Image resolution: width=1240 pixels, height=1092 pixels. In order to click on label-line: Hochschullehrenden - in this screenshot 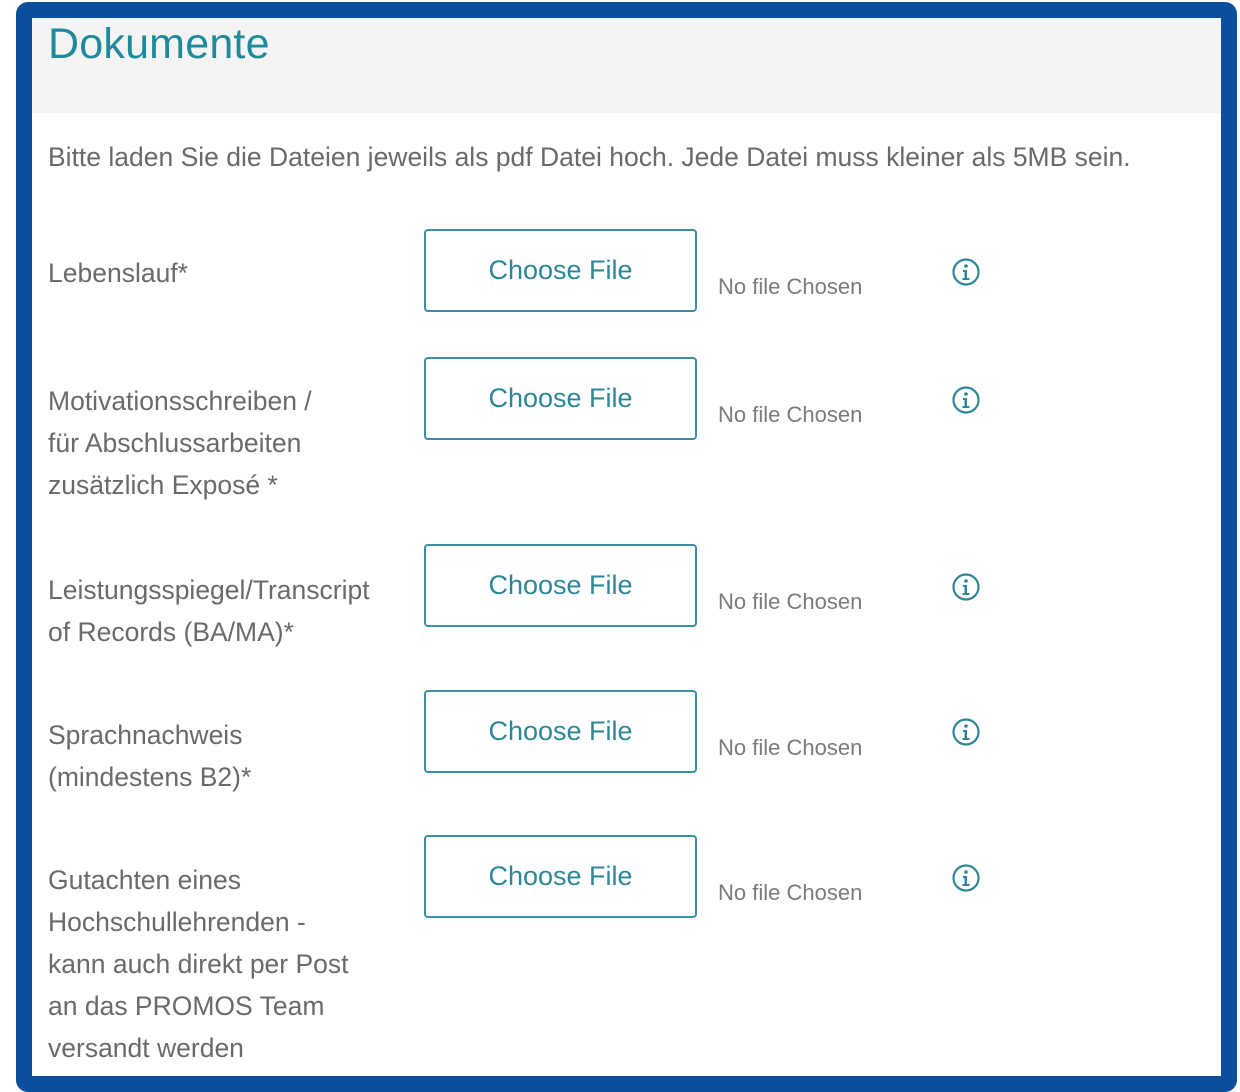, I will do `click(177, 922)`.